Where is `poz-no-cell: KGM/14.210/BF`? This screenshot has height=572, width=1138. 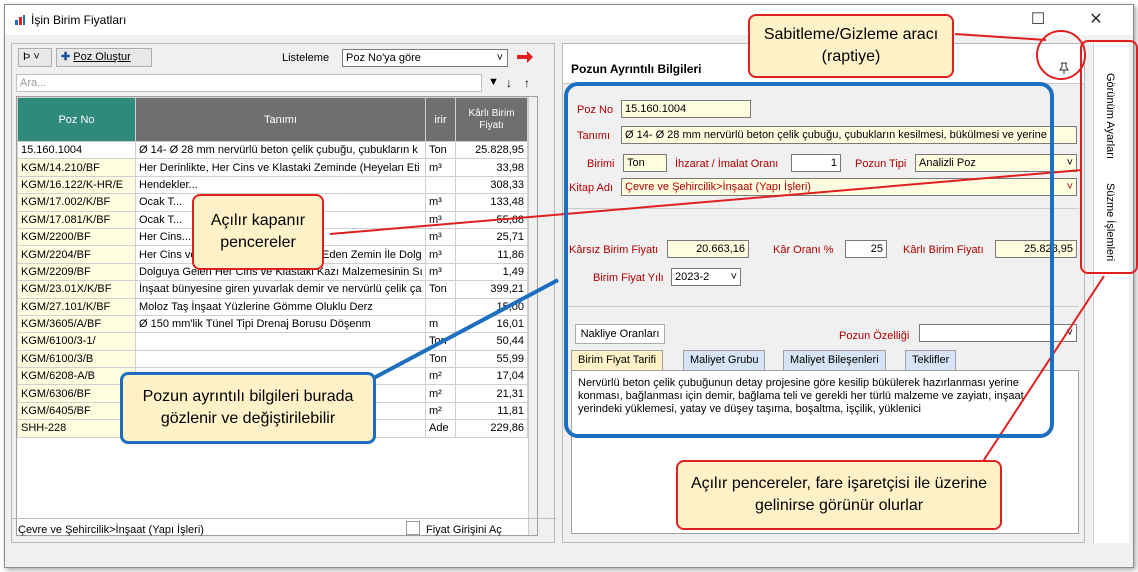
poz-no-cell: KGM/14.210/BF is located at coordinates (76, 167).